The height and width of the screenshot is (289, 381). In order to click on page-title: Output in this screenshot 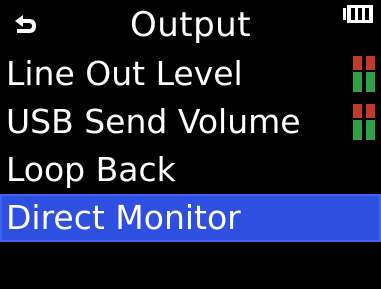, I will do `click(190, 25)`.